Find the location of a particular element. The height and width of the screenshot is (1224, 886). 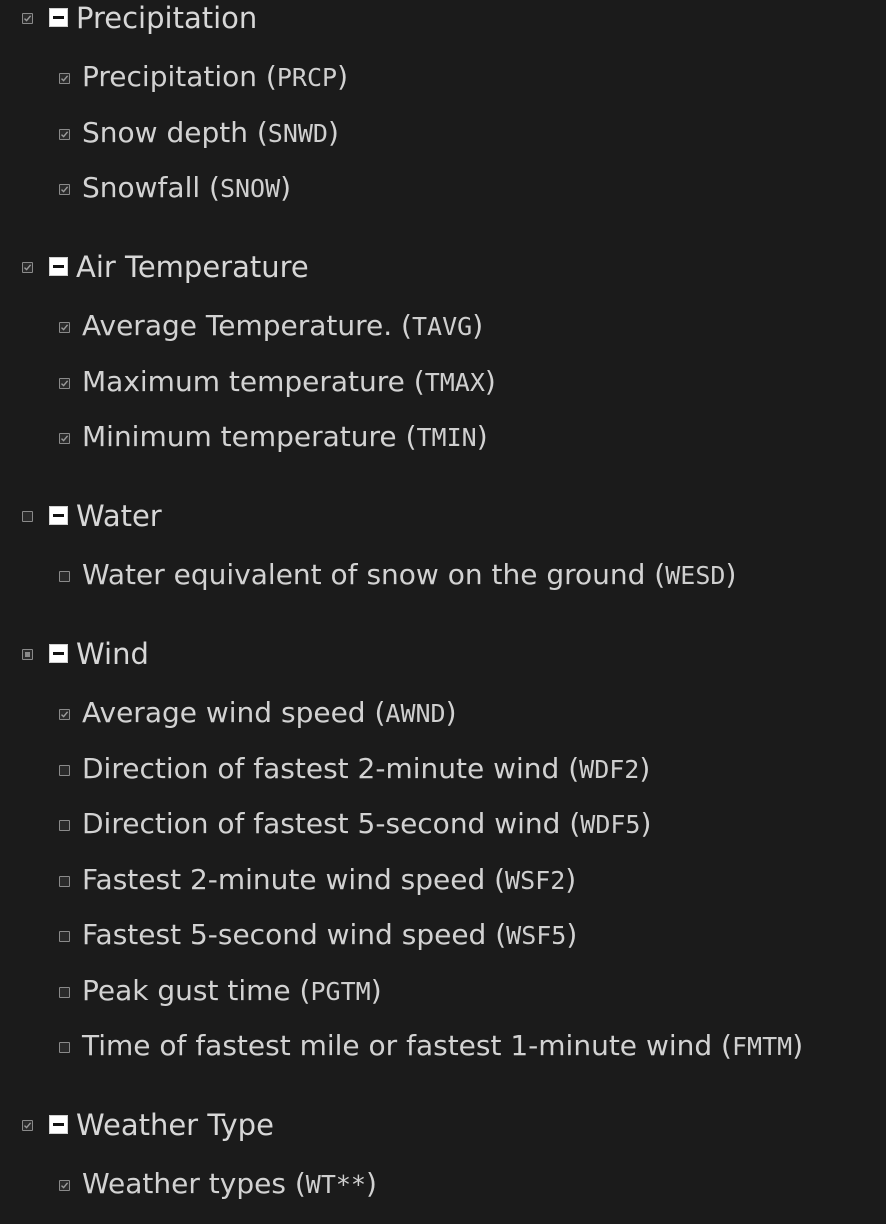

group-label: Precipitation is located at coordinates (167, 18).